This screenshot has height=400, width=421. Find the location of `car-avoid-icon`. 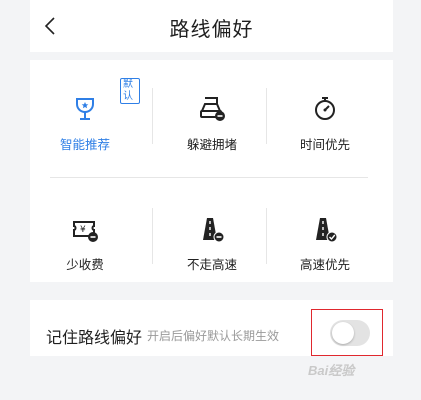

car-avoid-icon is located at coordinates (212, 109).